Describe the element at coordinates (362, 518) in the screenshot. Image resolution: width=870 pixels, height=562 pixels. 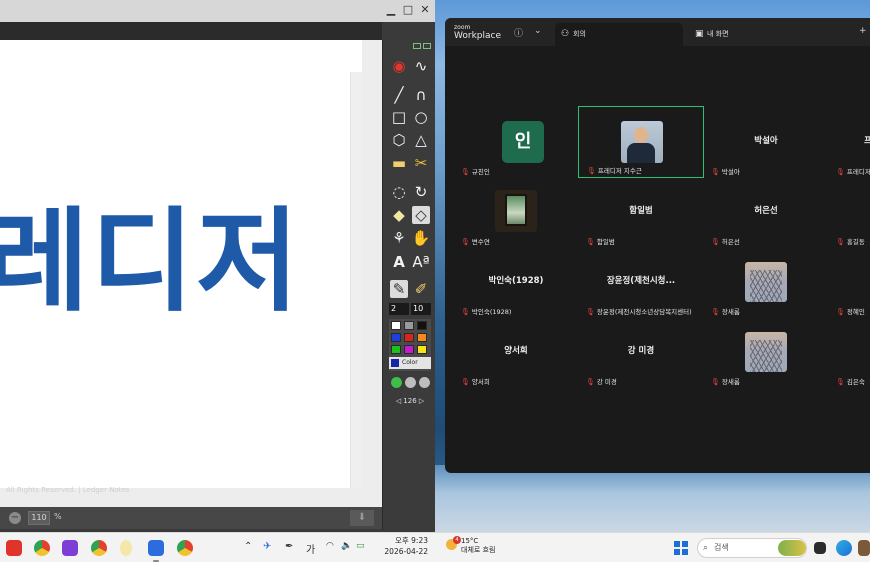
I see `scroll-down-button: ⬇` at that location.